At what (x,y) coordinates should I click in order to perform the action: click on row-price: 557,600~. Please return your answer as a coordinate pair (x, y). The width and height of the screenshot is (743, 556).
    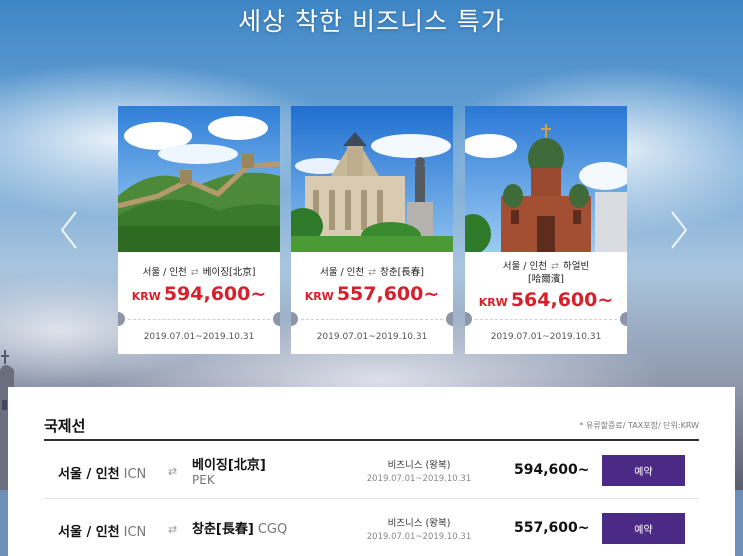
    Looking at the image, I should click on (552, 528).